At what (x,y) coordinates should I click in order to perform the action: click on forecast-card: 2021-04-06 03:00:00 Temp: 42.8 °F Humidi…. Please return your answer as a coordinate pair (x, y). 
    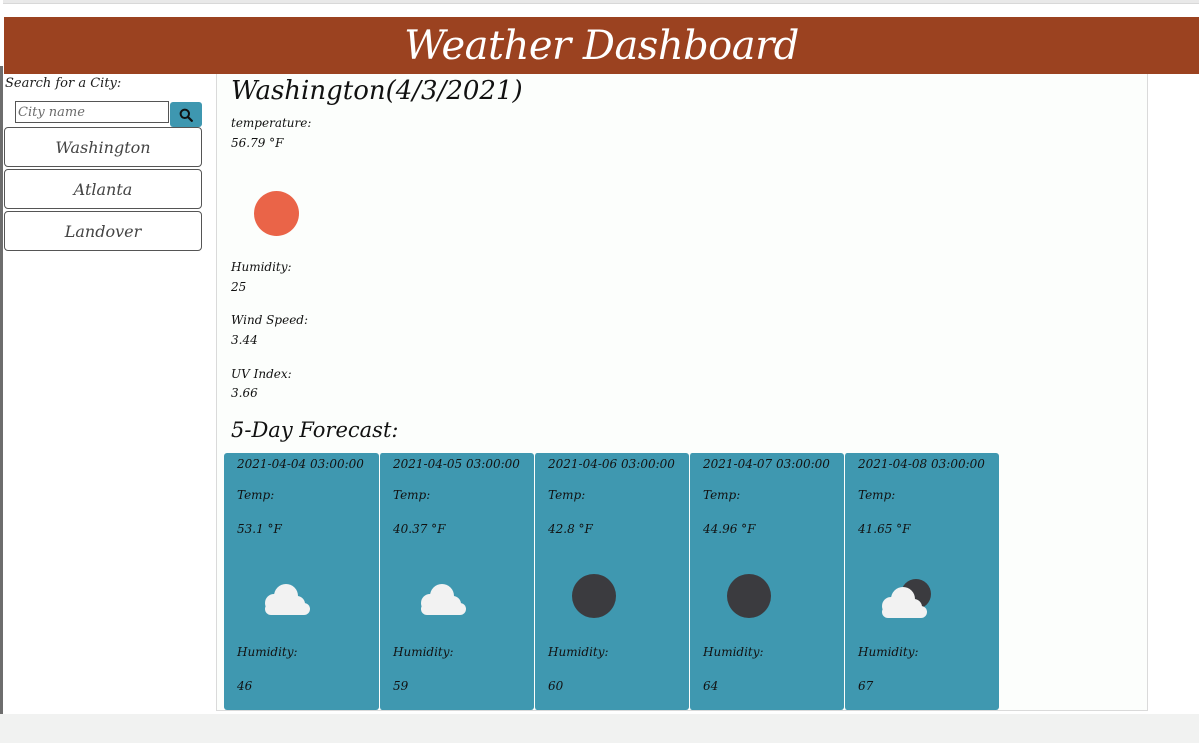
    Looking at the image, I should click on (611, 581).